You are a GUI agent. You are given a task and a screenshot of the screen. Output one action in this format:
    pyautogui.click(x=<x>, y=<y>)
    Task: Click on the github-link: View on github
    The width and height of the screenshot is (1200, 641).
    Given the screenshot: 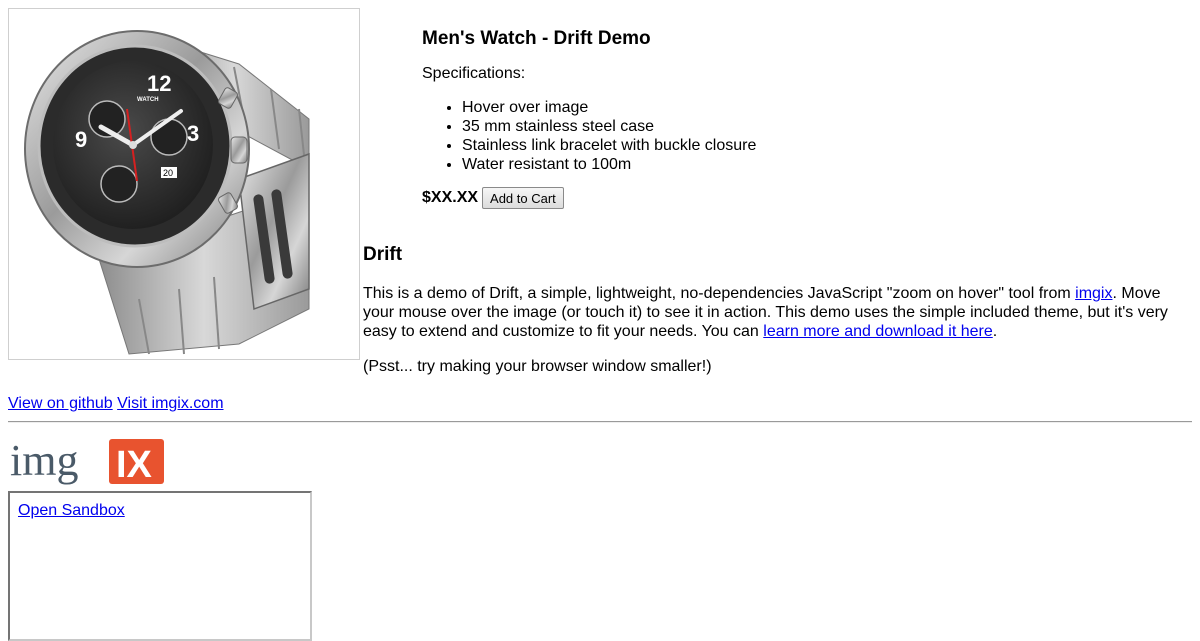 What is the action you would take?
    pyautogui.click(x=60, y=403)
    